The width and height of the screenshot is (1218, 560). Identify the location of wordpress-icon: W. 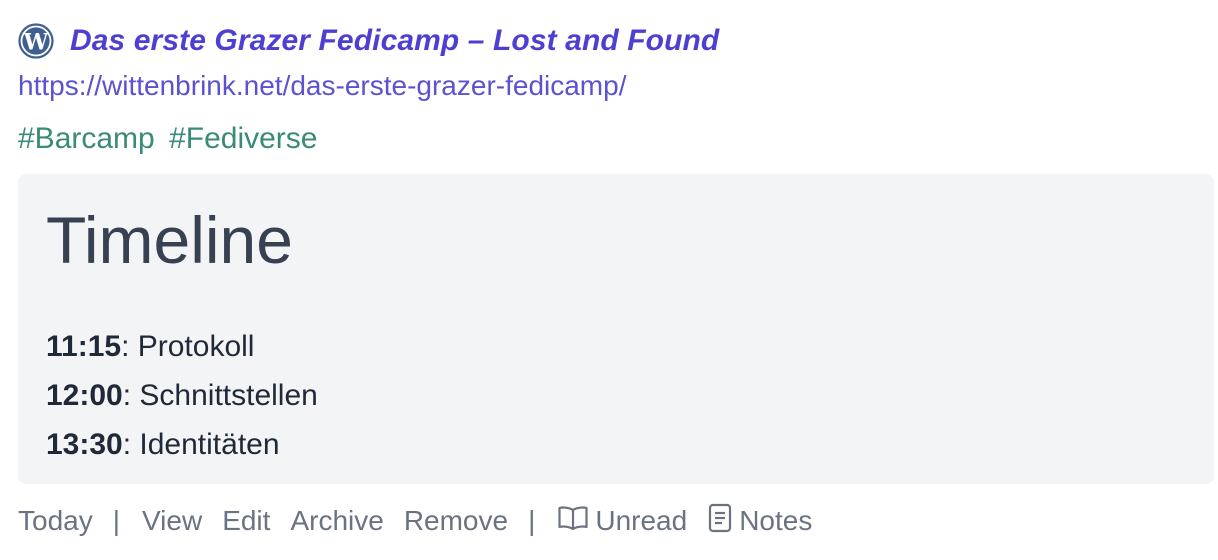
(36, 41).